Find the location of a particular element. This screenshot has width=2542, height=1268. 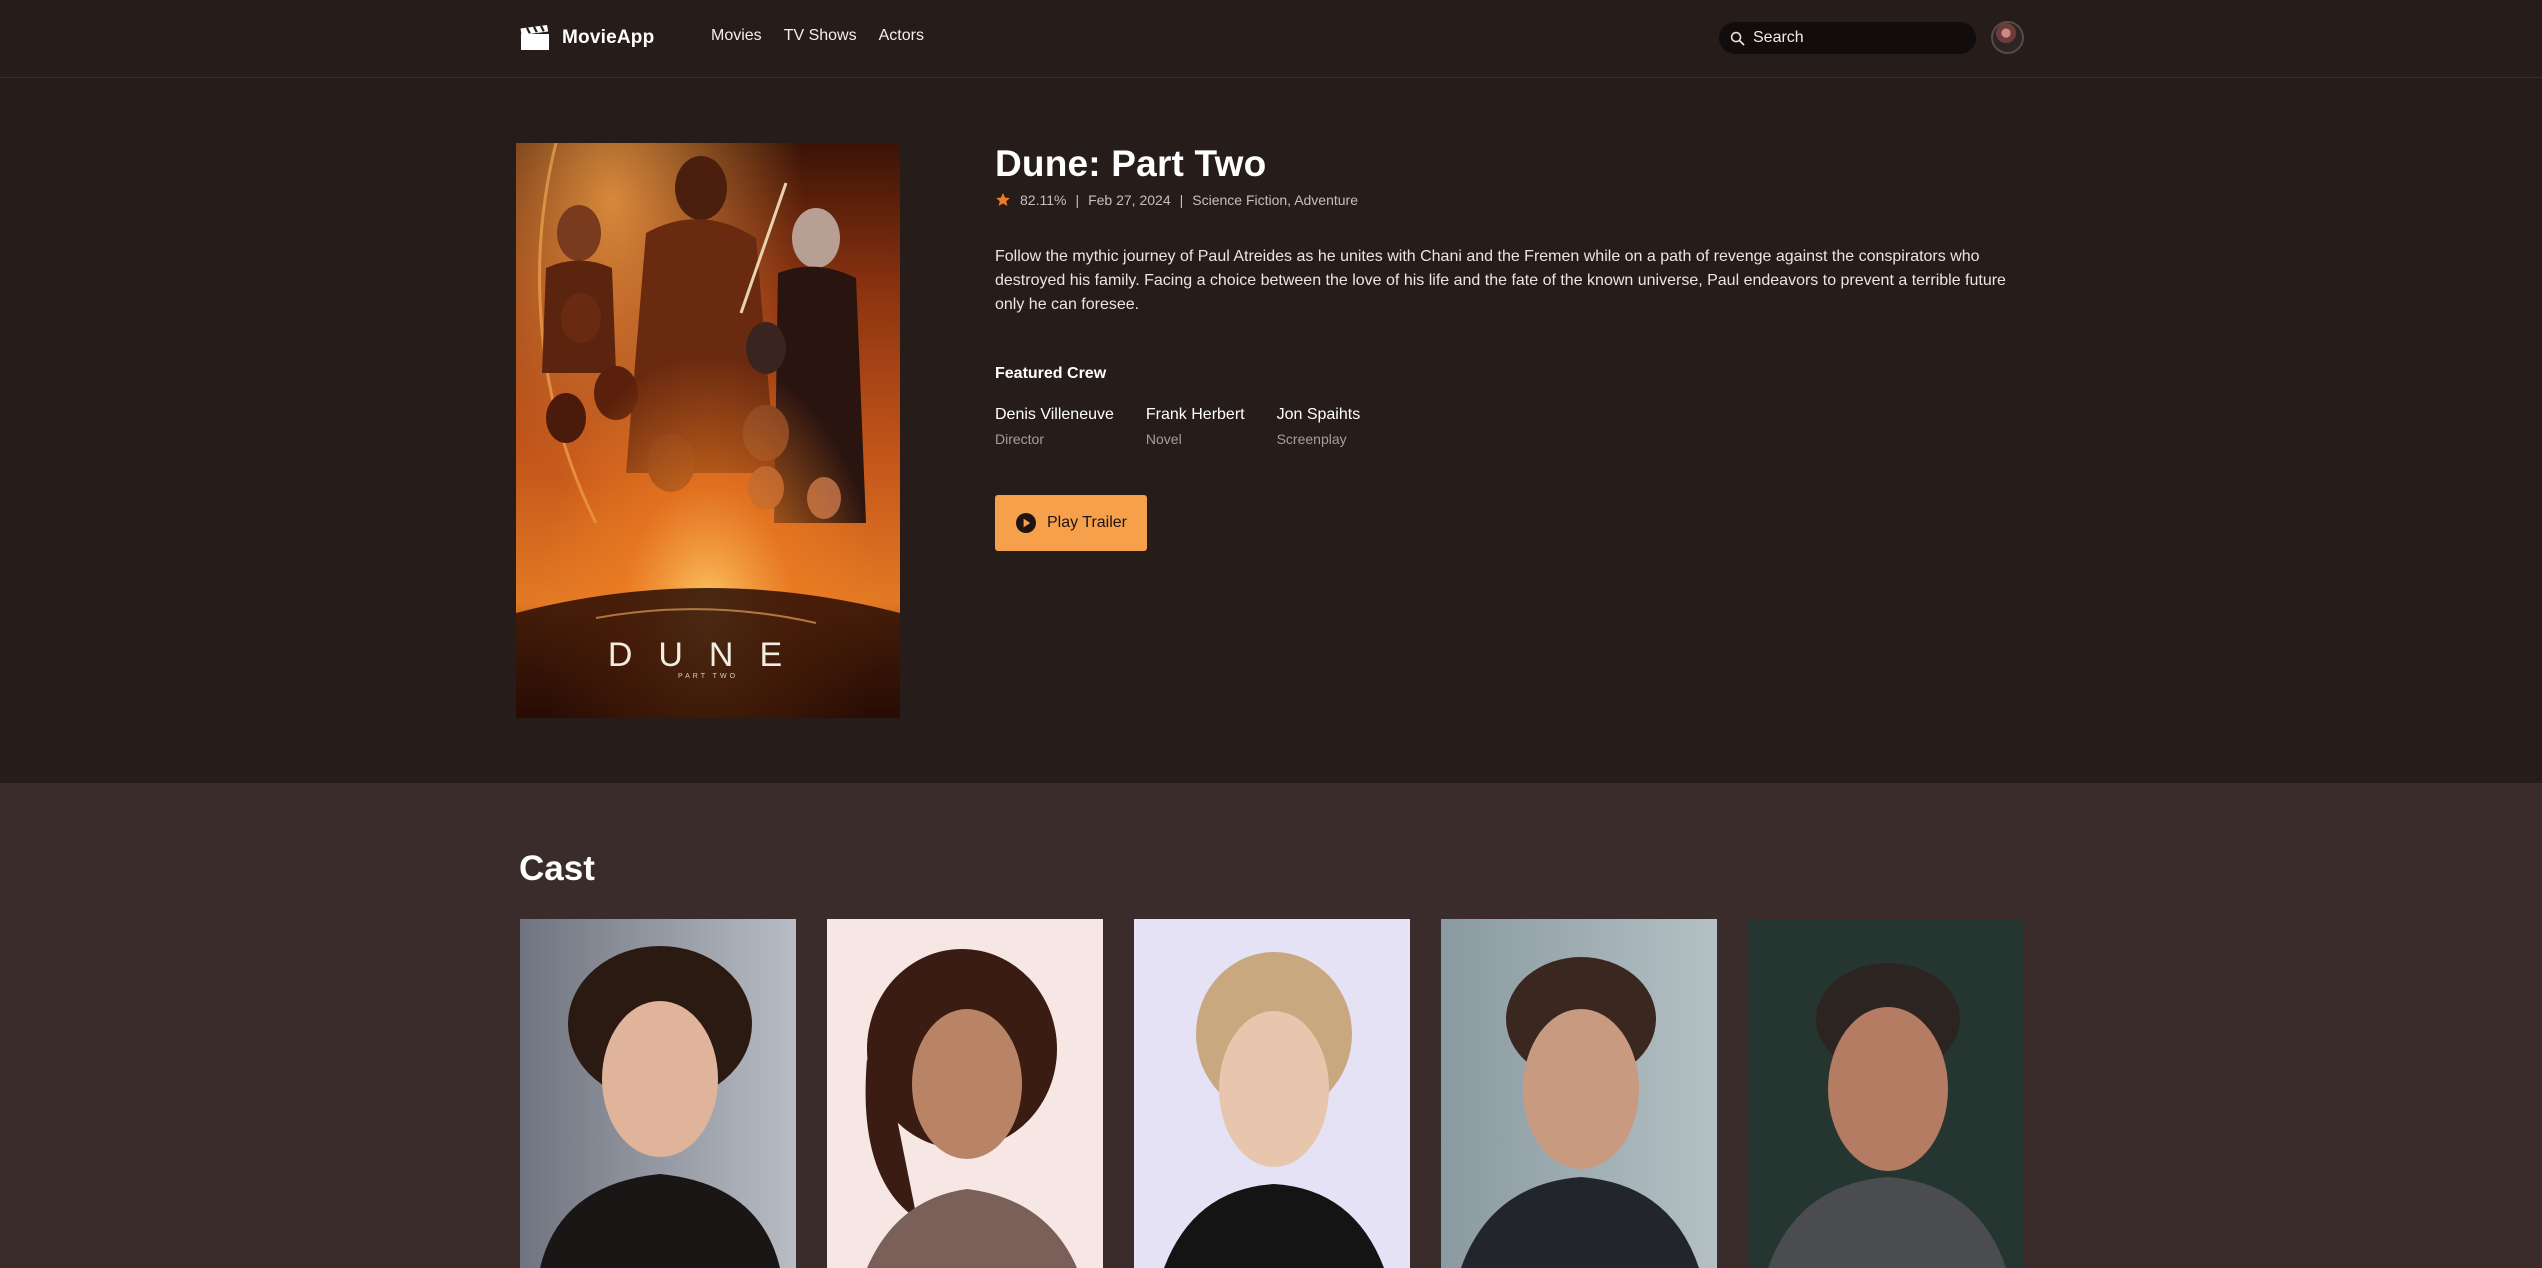

crew-role: Director is located at coordinates (1020, 439).